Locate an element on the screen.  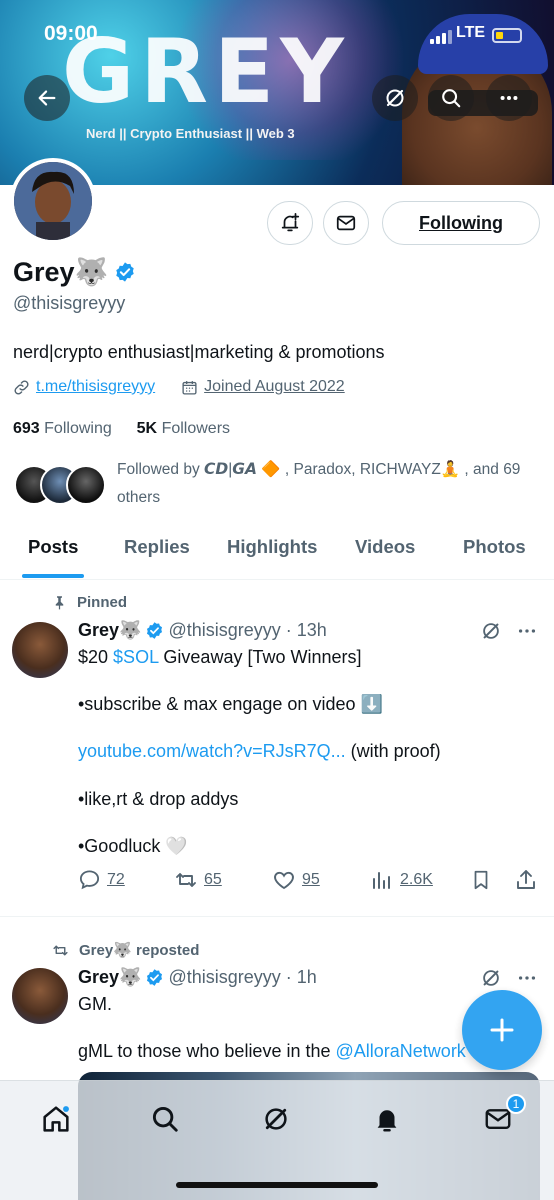
profile-name: Grey🐺 is located at coordinates (74, 272).